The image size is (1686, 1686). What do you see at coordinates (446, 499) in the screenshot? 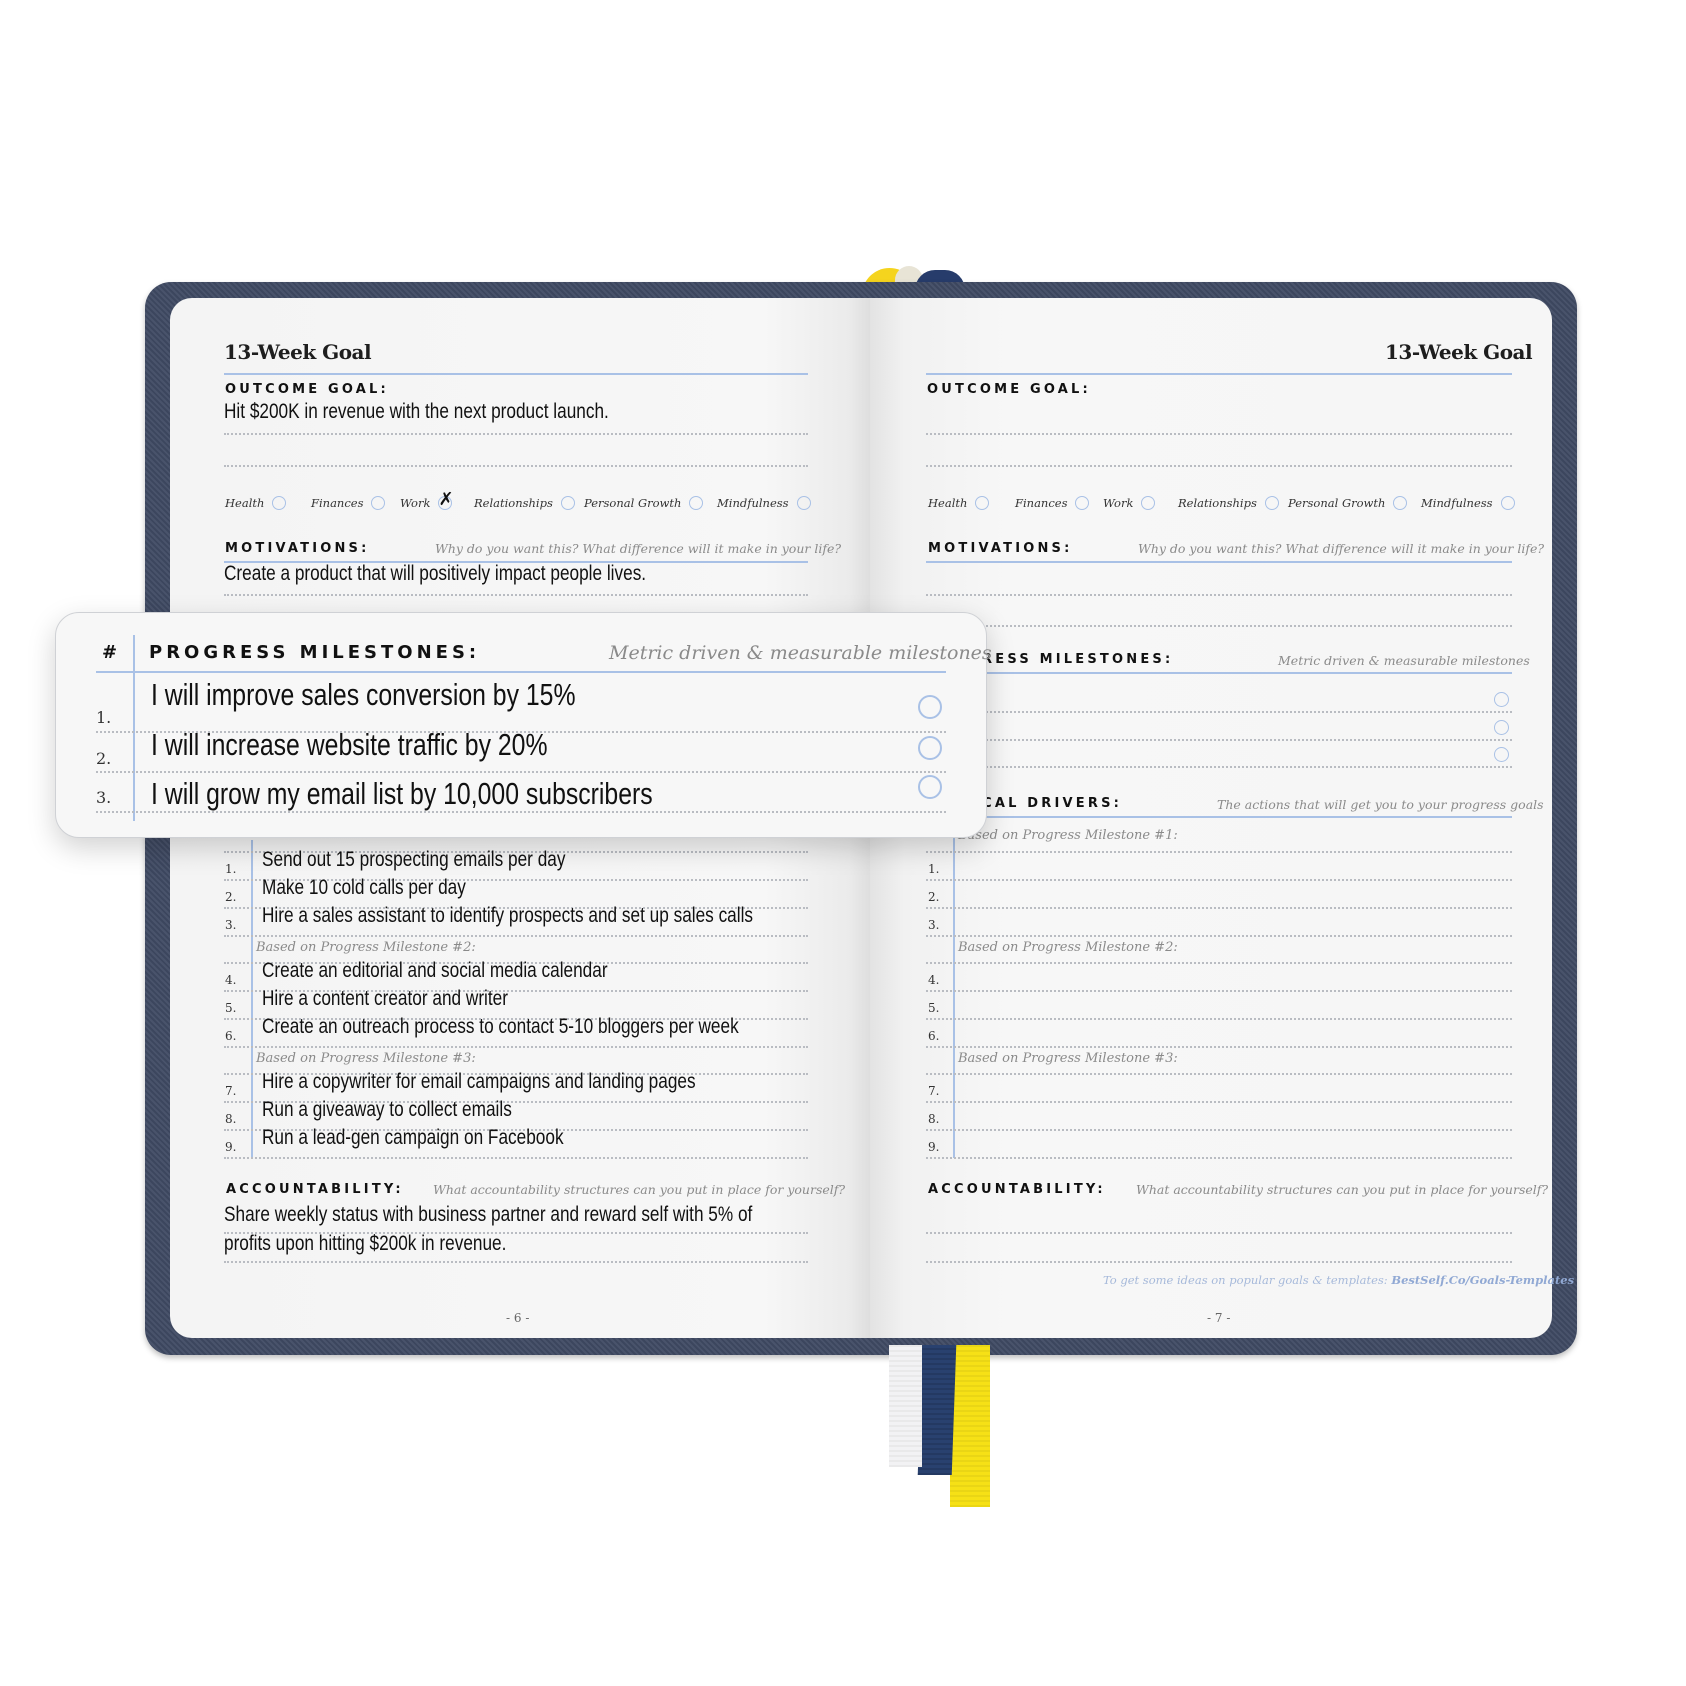
I see `checkbox-circle-icon: ✗` at bounding box center [446, 499].